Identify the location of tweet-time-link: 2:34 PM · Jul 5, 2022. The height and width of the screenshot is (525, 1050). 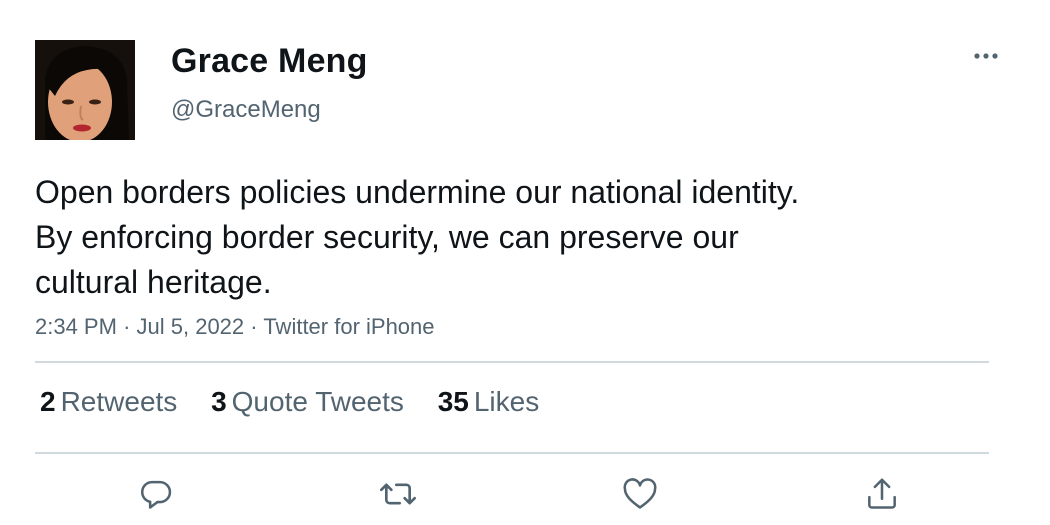
(139, 326).